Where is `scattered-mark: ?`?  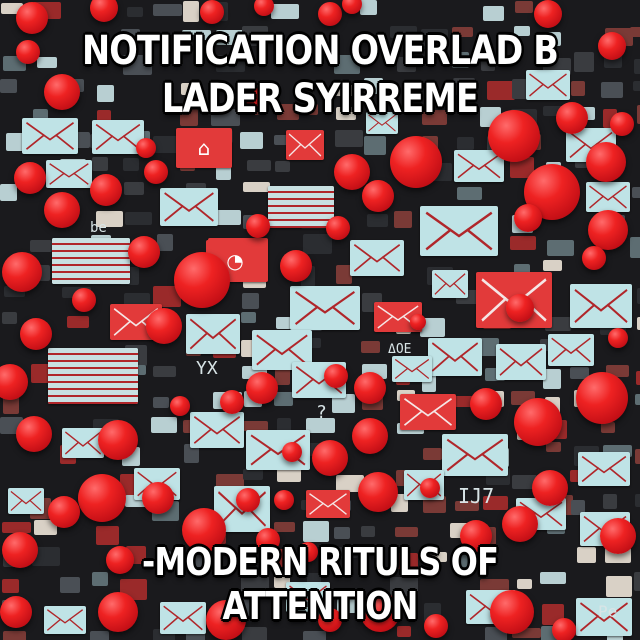
scattered-mark: ? is located at coordinates (321, 412).